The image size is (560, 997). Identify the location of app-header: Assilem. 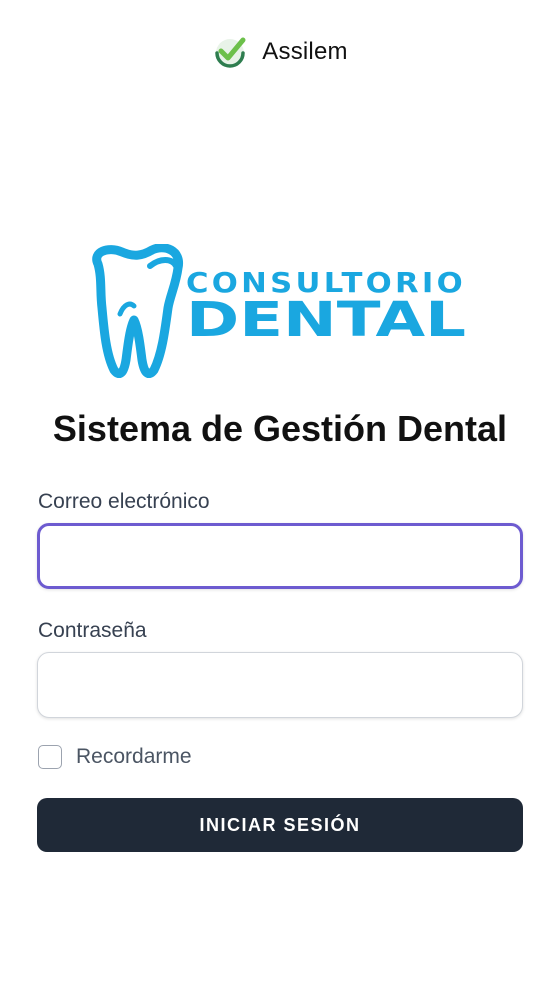
(280, 52).